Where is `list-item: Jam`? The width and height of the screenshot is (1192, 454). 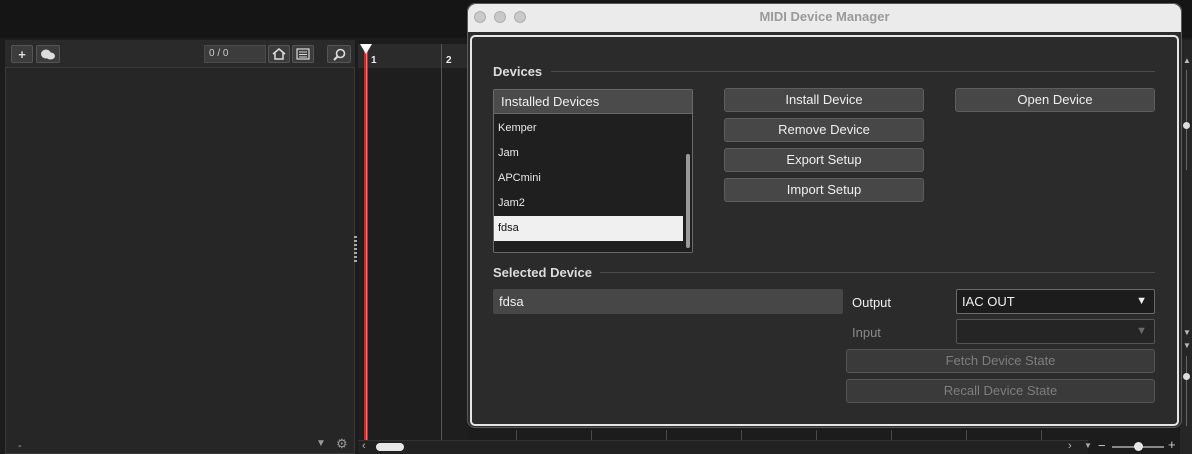 list-item: Jam is located at coordinates (588, 153).